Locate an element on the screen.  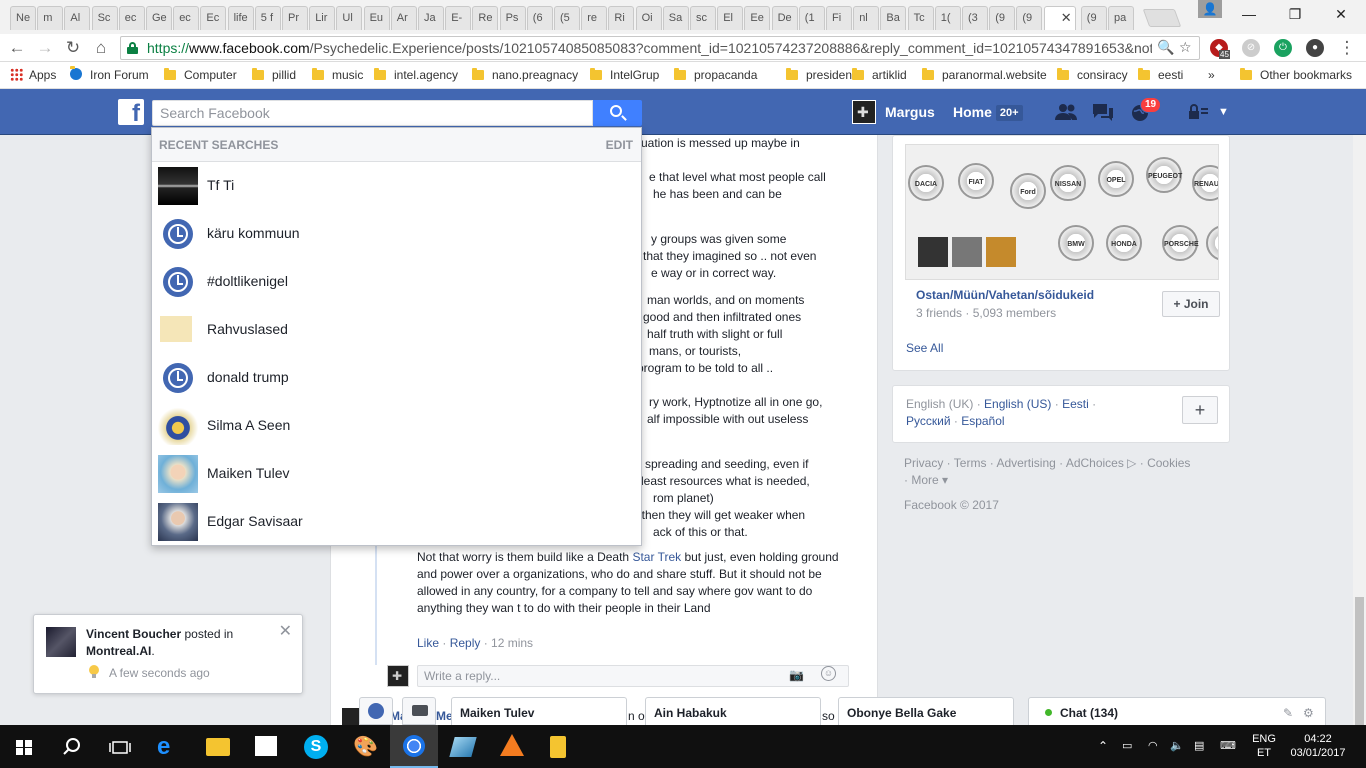
scrollbar-thumb is located at coordinates (1359, 661).